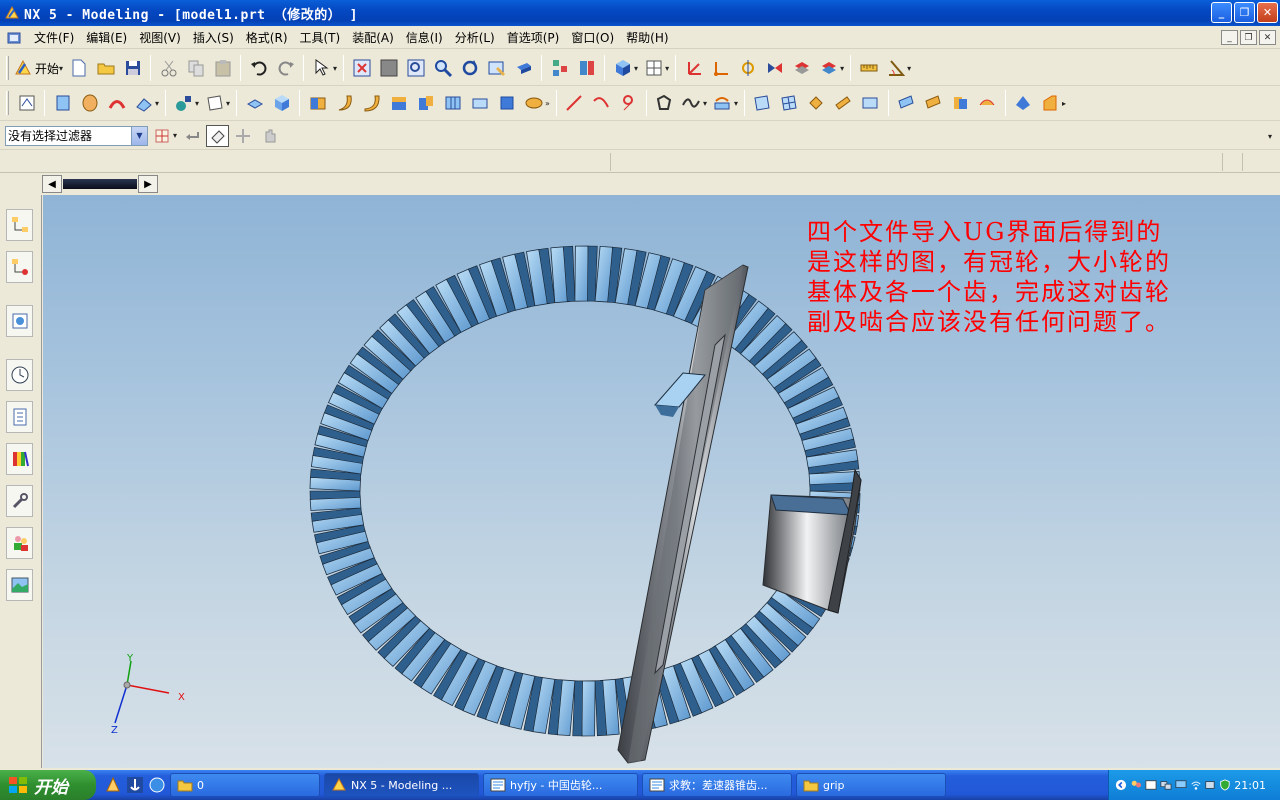 The width and height of the screenshot is (1280, 800). Describe the element at coordinates (267, 37) in the screenshot. I see `menu-format: 格式(R)` at that location.